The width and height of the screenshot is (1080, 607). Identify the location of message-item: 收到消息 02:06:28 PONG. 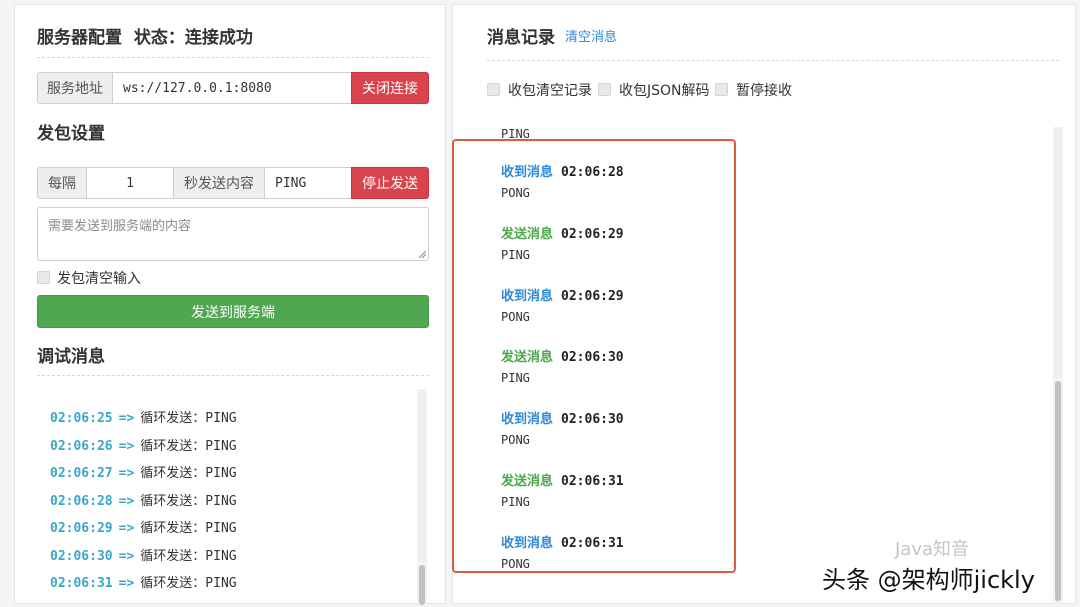
(562, 180).